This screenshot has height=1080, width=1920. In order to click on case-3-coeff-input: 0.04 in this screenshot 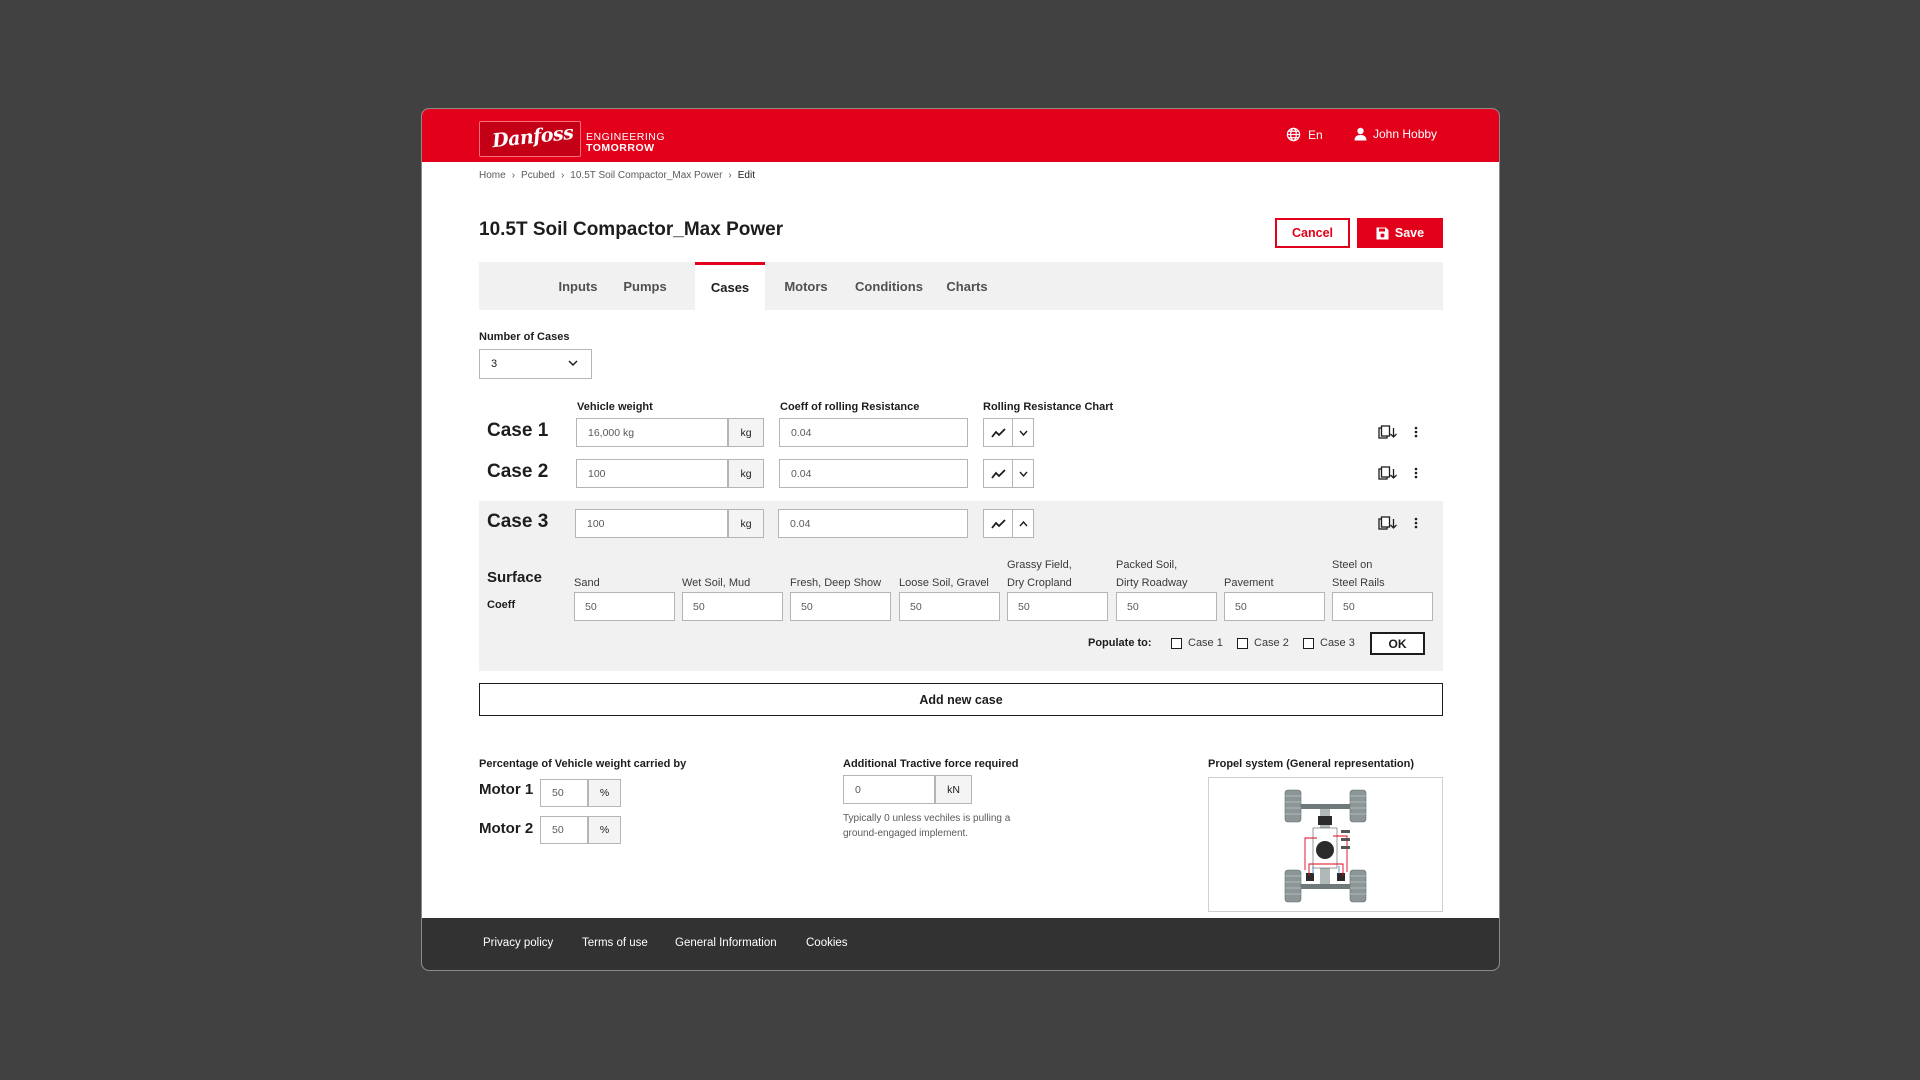, I will do `click(873, 523)`.